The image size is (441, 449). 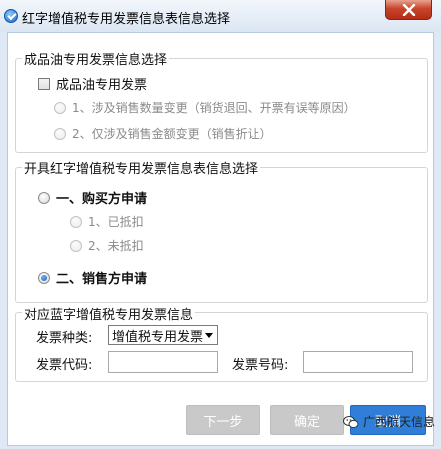 What do you see at coordinates (141, 167) in the screenshot?
I see `red-invoice-apply-legend: 开具红字增值税专用发票信息表信息选择` at bounding box center [141, 167].